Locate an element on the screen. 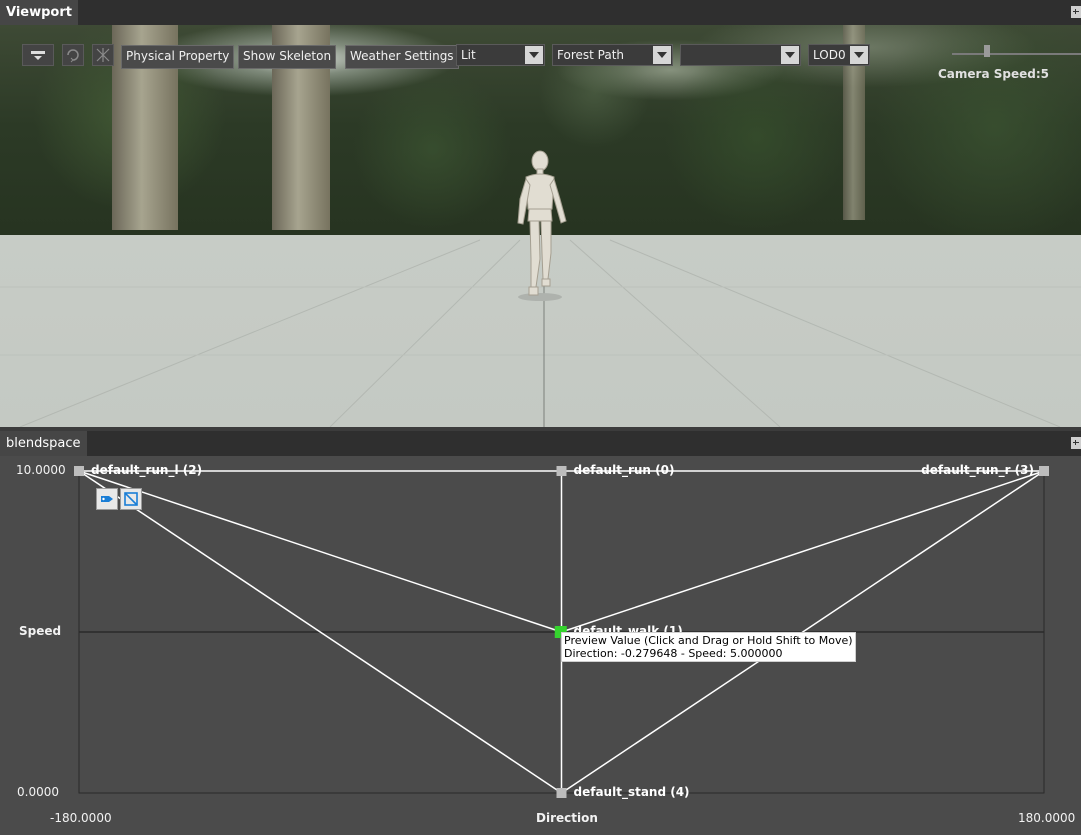  environment-select: Forest Path is located at coordinates (612, 55).